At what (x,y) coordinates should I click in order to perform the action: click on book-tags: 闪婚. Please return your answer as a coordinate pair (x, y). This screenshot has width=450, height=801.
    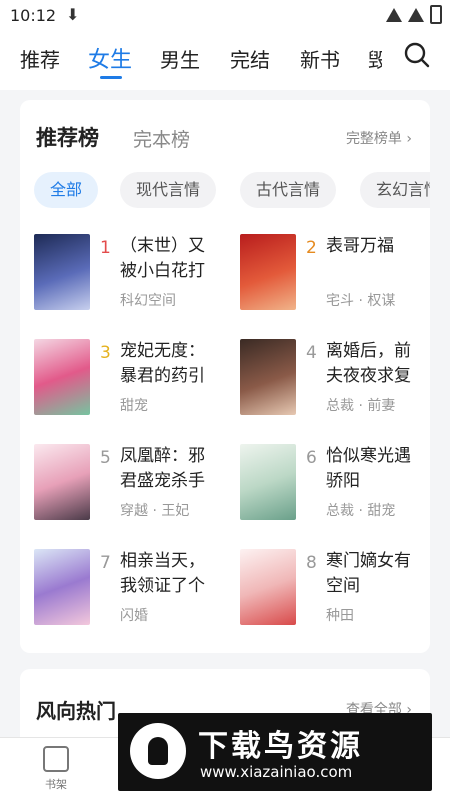
    Looking at the image, I should click on (134, 616).